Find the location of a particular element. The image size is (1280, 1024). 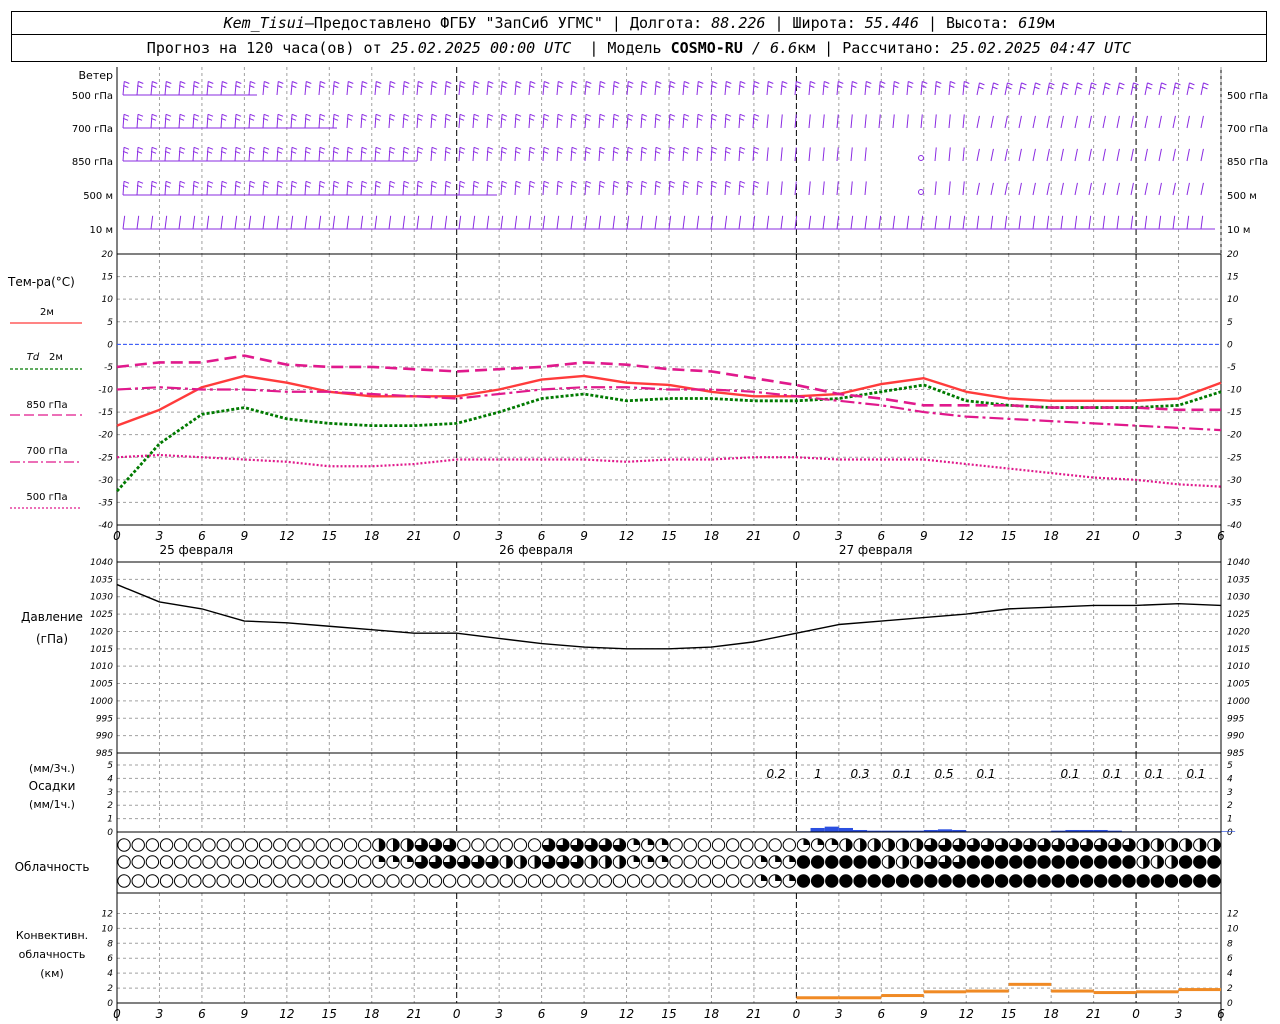

temp-time-tick: 3 is located at coordinates (160, 536).